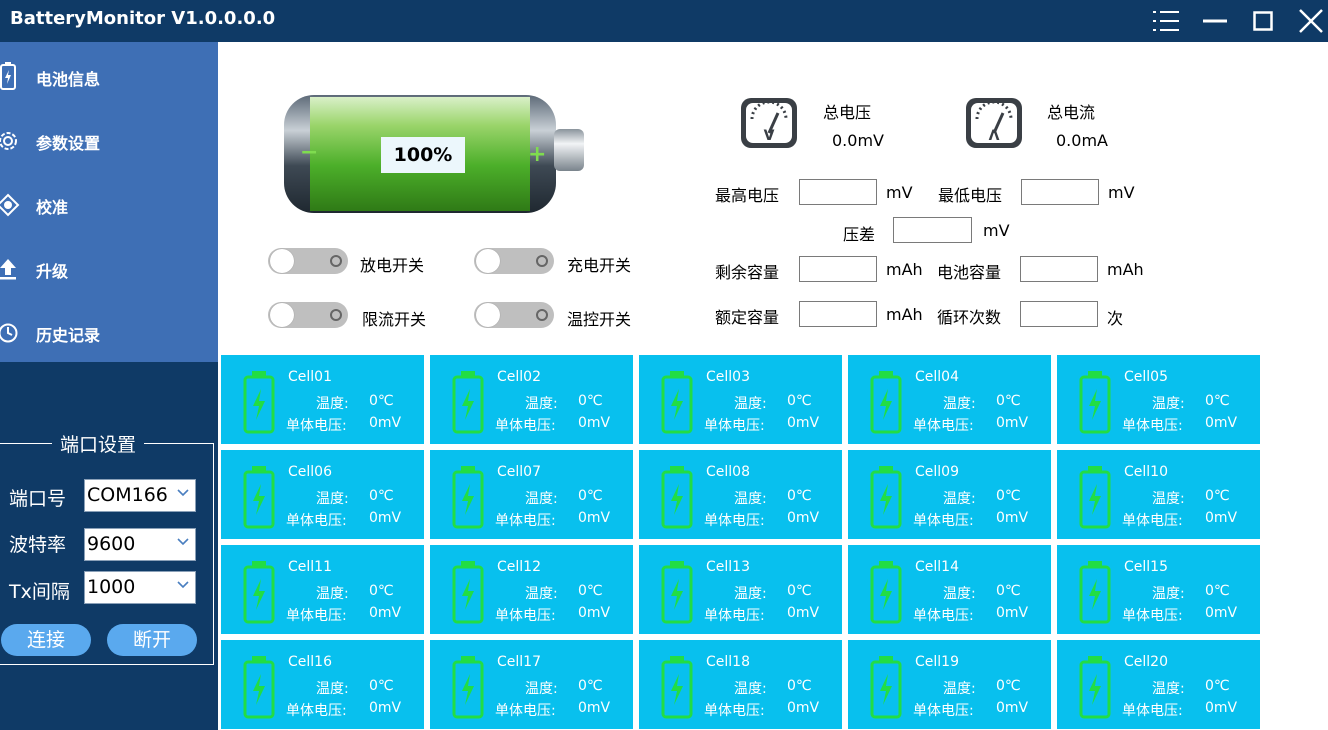  I want to click on disconnect-button: 断开, so click(152, 640).